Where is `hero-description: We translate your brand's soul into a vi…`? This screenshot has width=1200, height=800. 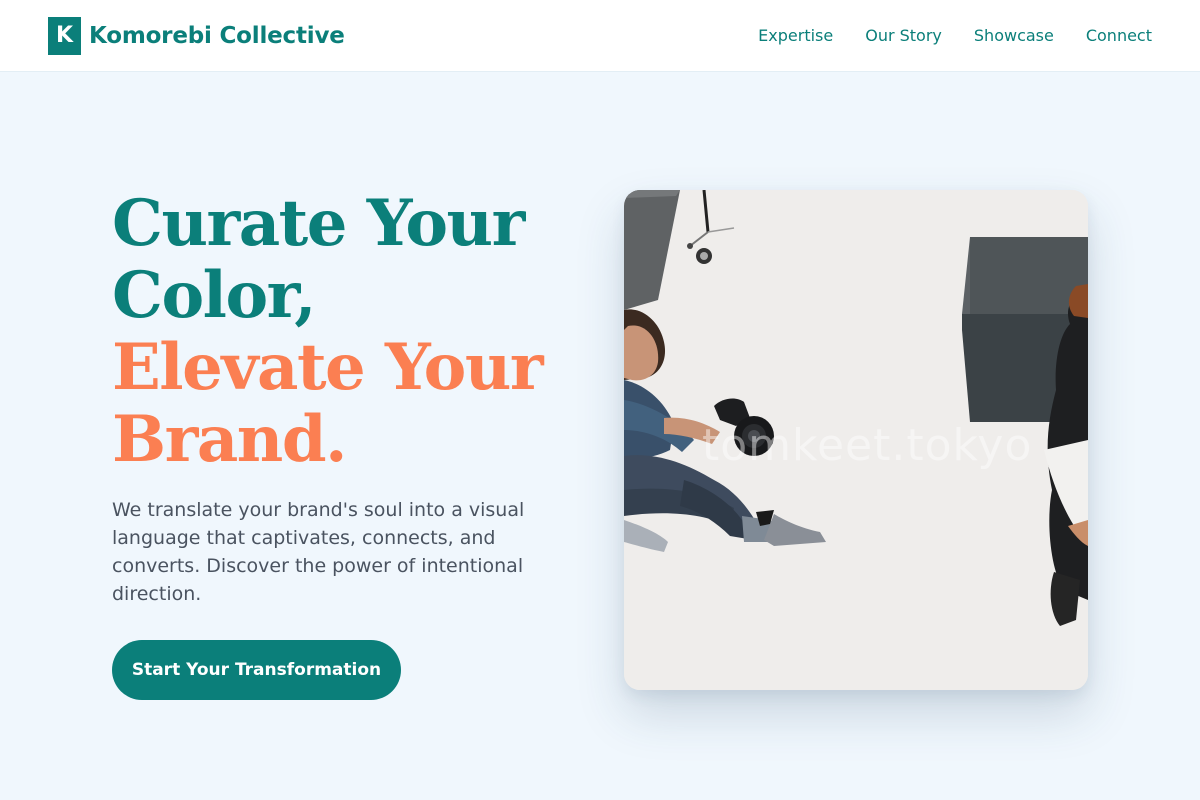 hero-description: We translate your brand's soul into a vi… is located at coordinates (318, 552).